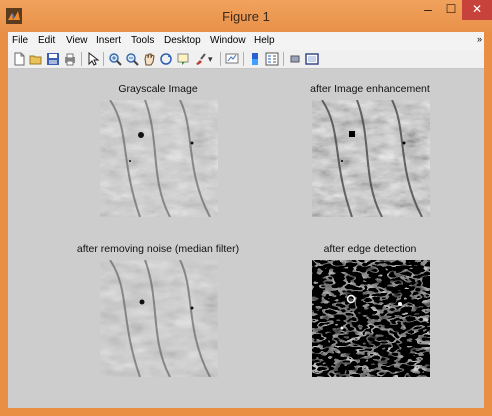 Image resolution: width=492 pixels, height=416 pixels. I want to click on median-filtered-image, so click(159, 318).